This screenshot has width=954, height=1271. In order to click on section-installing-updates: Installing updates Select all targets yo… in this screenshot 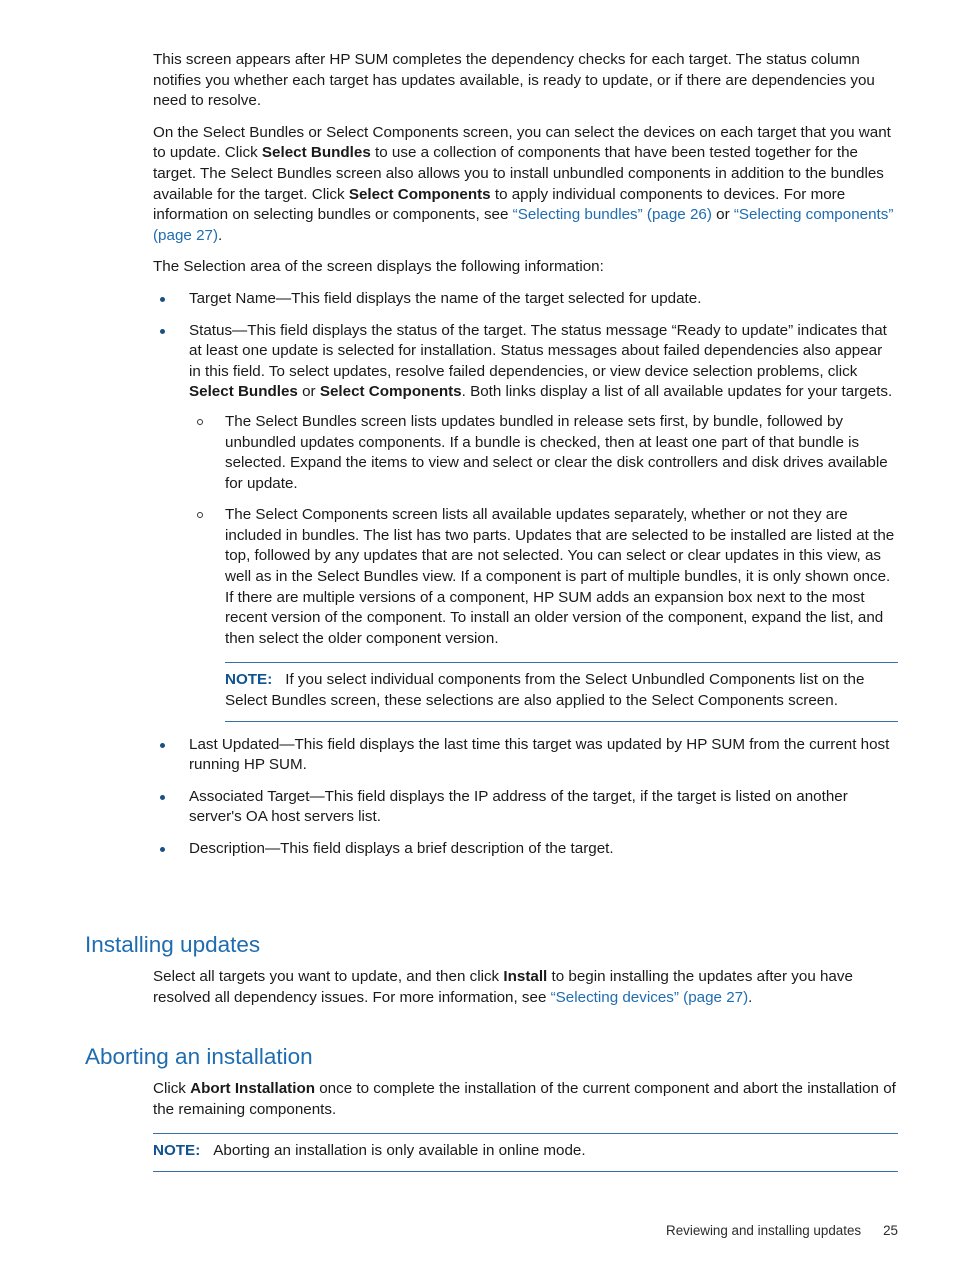, I will do `click(491, 975)`.